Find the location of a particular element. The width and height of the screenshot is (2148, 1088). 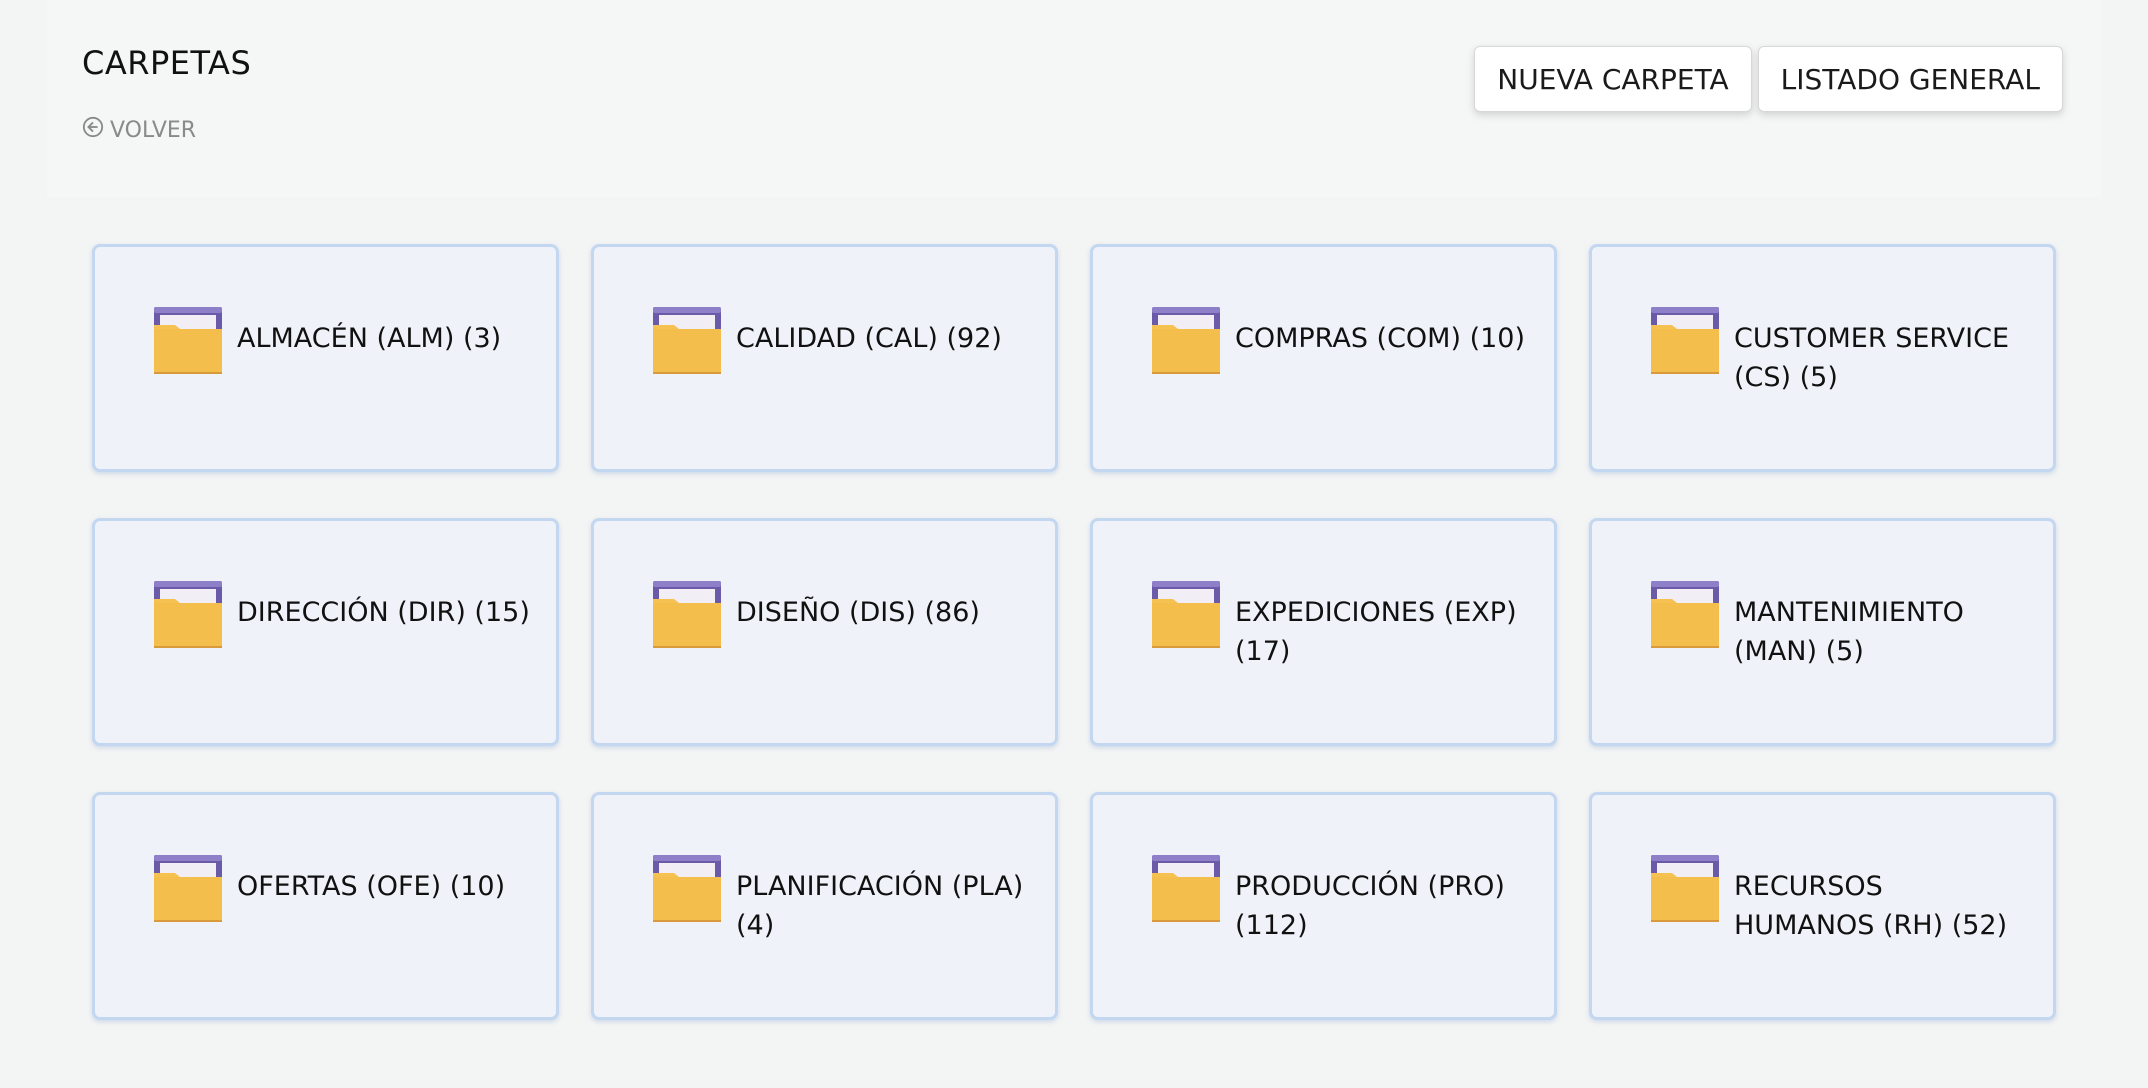

folder-card: PRODUCCIÓN (PRO) (112) is located at coordinates (1323, 906).